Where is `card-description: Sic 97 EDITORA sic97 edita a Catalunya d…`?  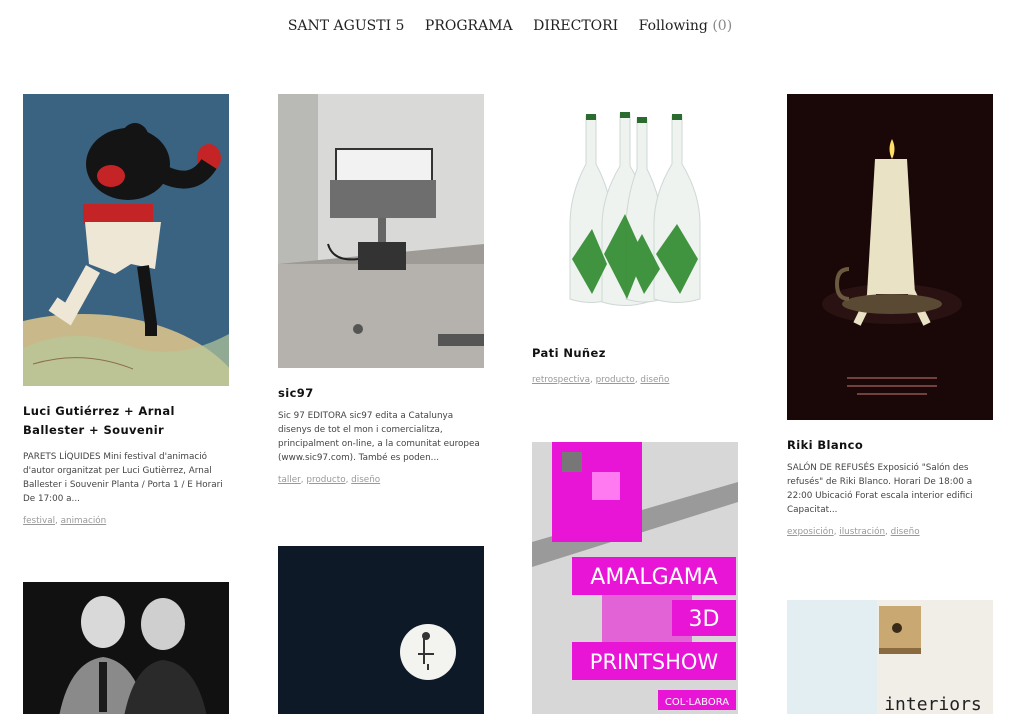
card-description: Sic 97 EDITORA sic97 edita a Catalunya d… is located at coordinates (379, 437).